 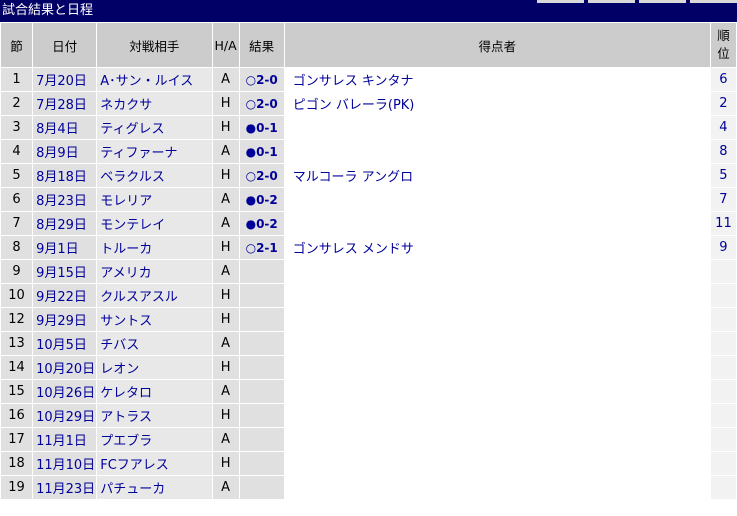 I want to click on scorers-cell: ピゴン バレーラ(PK), so click(x=497, y=103).